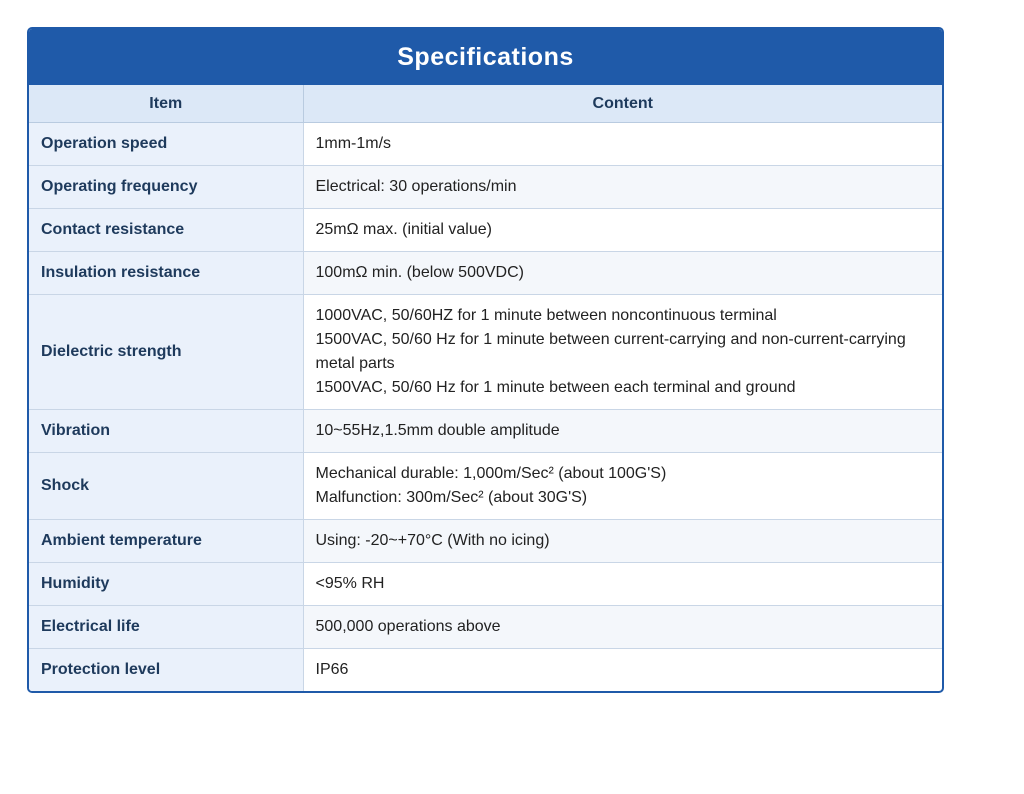 This screenshot has width=1024, height=794. Describe the element at coordinates (622, 669) in the screenshot. I see `spec-content-cell: IP66` at that location.